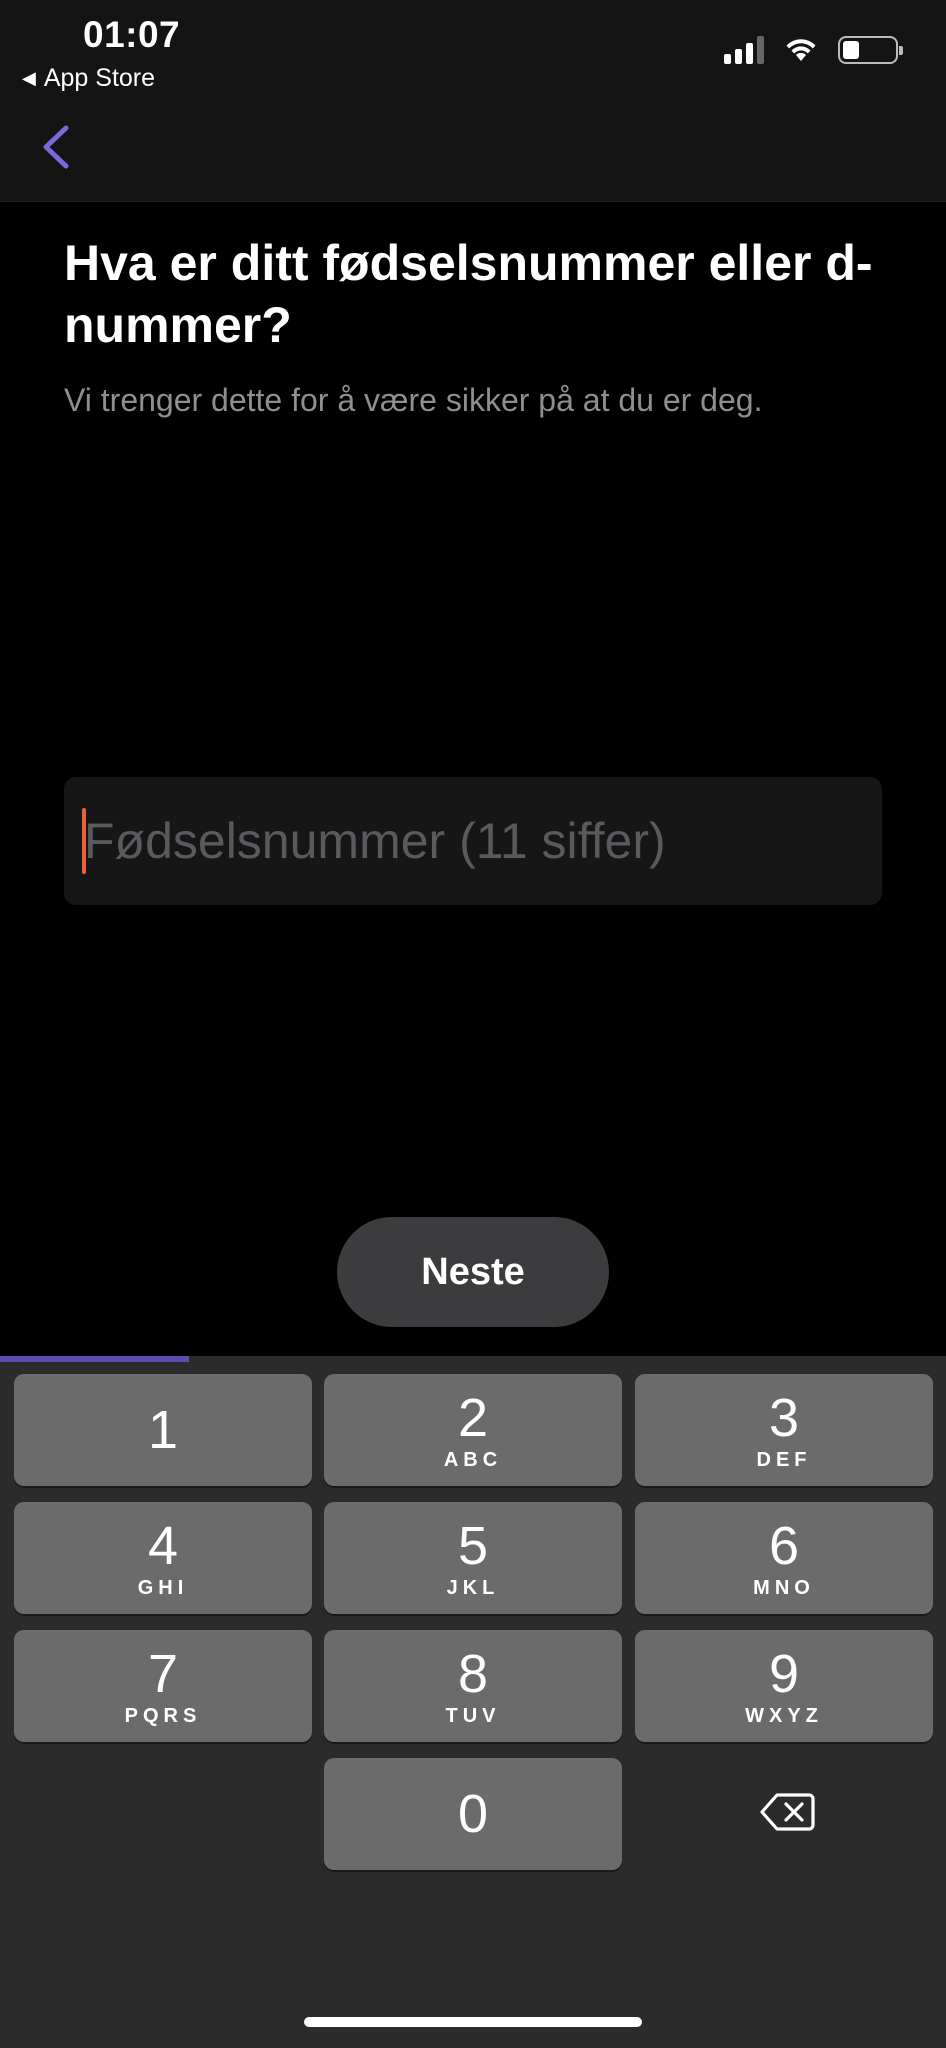 The height and width of the screenshot is (2048, 946). I want to click on battery-icon, so click(870, 50).